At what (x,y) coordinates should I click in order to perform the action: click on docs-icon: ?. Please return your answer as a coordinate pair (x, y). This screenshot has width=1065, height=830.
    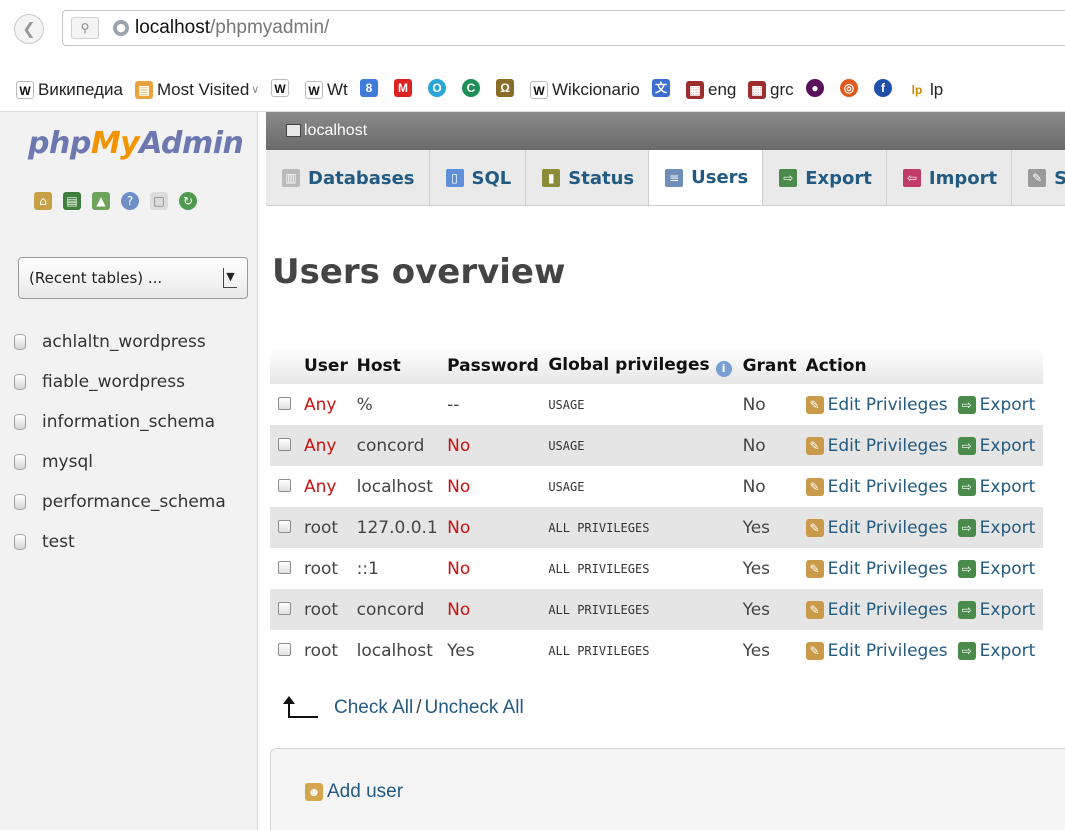
    Looking at the image, I should click on (130, 201).